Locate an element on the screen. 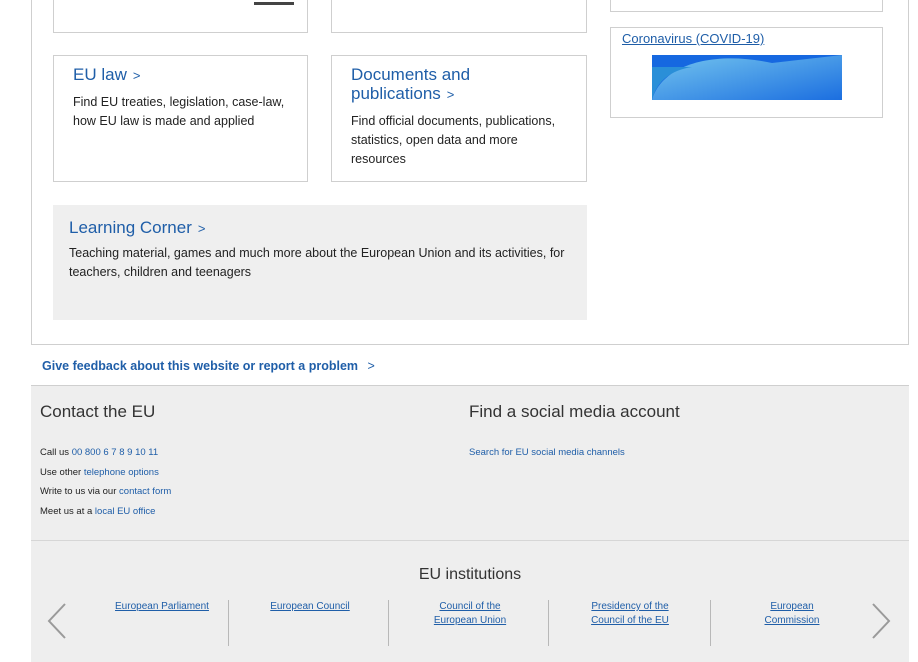  institution-presidency: Presidency of the Council of the EU is located at coordinates (630, 621).